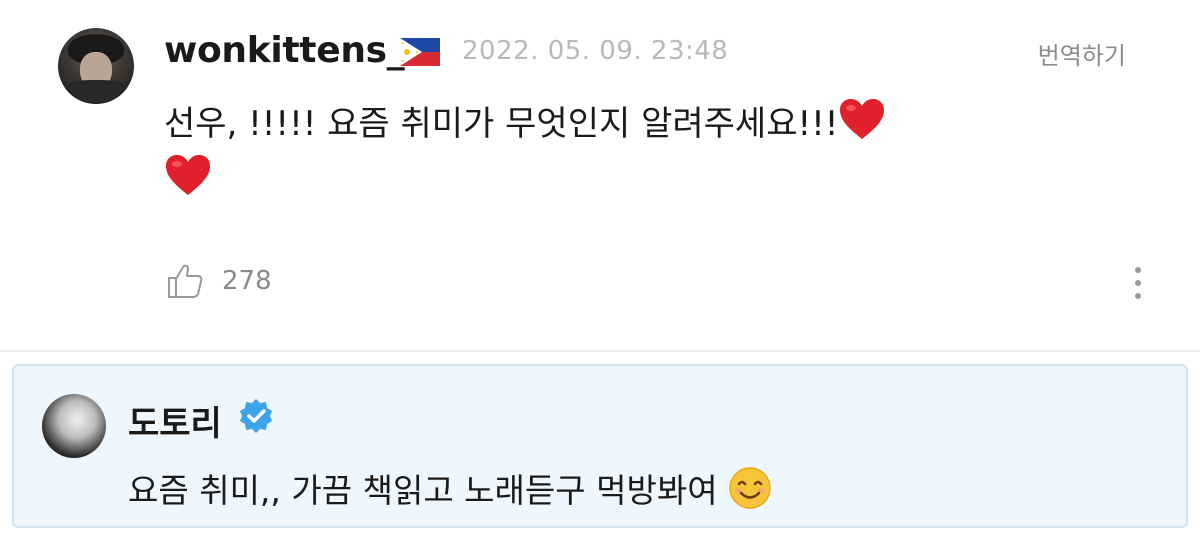 Image resolution: width=1200 pixels, height=544 pixels. What do you see at coordinates (96, 66) in the screenshot?
I see `commenter-avatar` at bounding box center [96, 66].